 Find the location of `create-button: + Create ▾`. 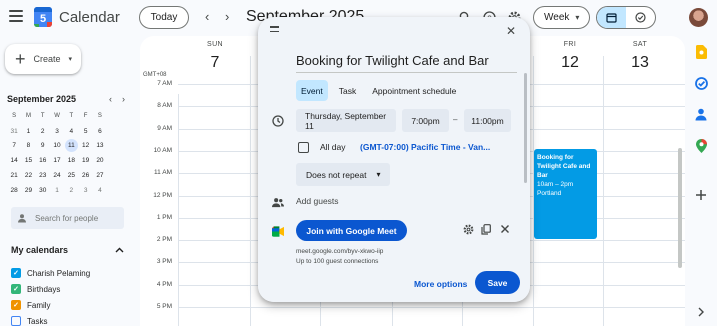

create-button: + Create ▾ is located at coordinates (43, 59).